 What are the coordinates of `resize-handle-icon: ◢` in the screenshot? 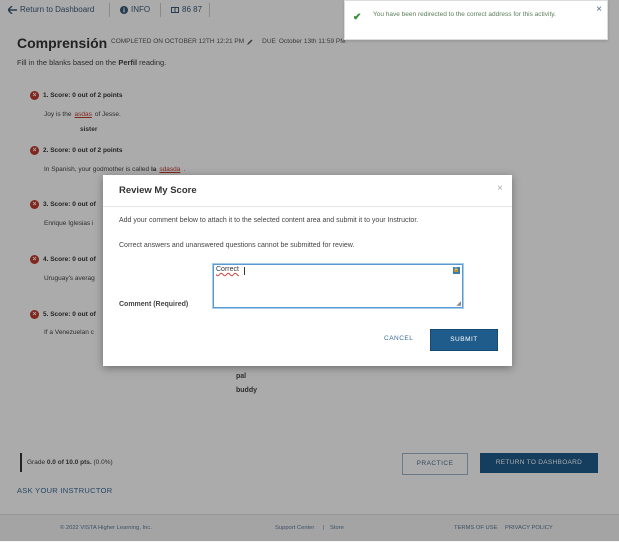 It's located at (458, 303).